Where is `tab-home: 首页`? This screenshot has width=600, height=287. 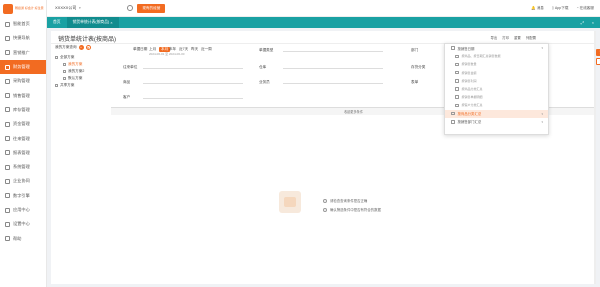 tab-home: 首页 is located at coordinates (57, 22).